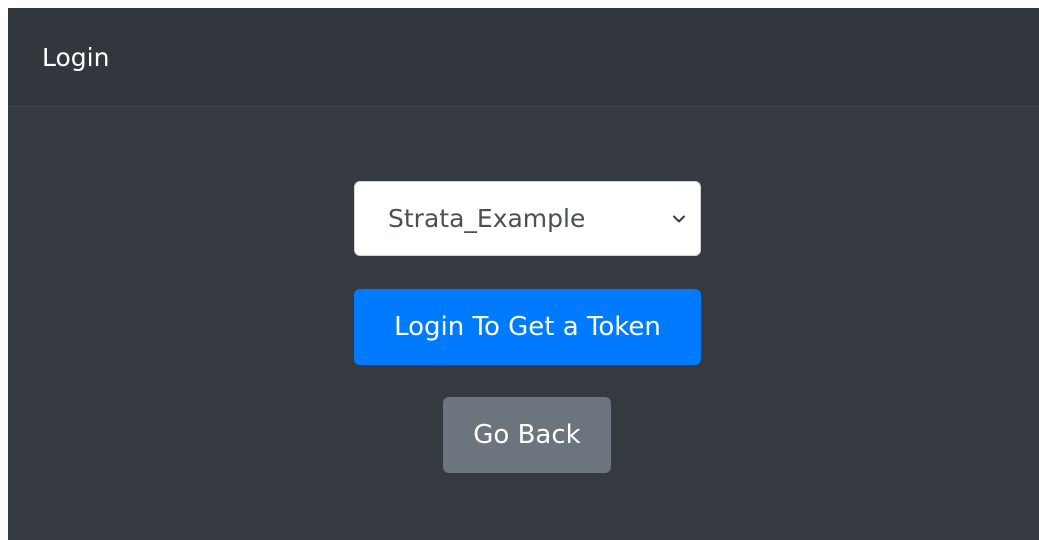 This screenshot has height=540, width=1039. I want to click on page-title: Login, so click(76, 57).